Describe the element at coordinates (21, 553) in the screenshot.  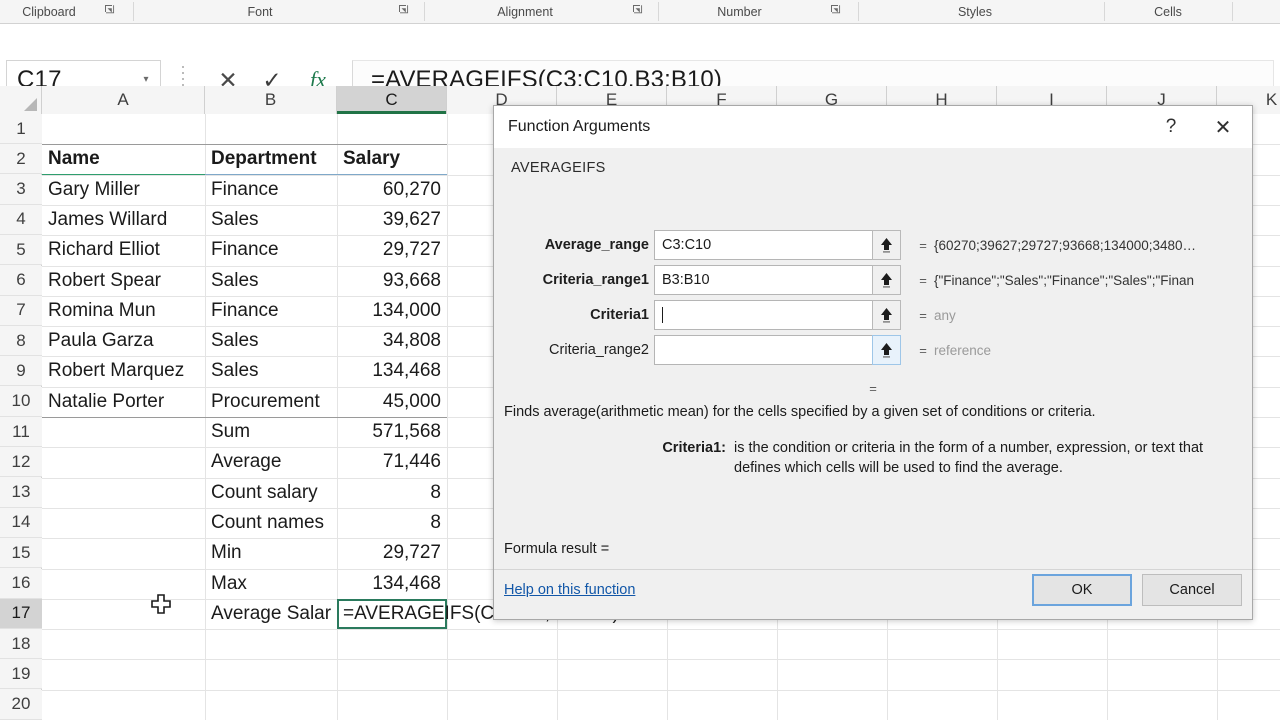
I see `row-header-15: 15` at that location.